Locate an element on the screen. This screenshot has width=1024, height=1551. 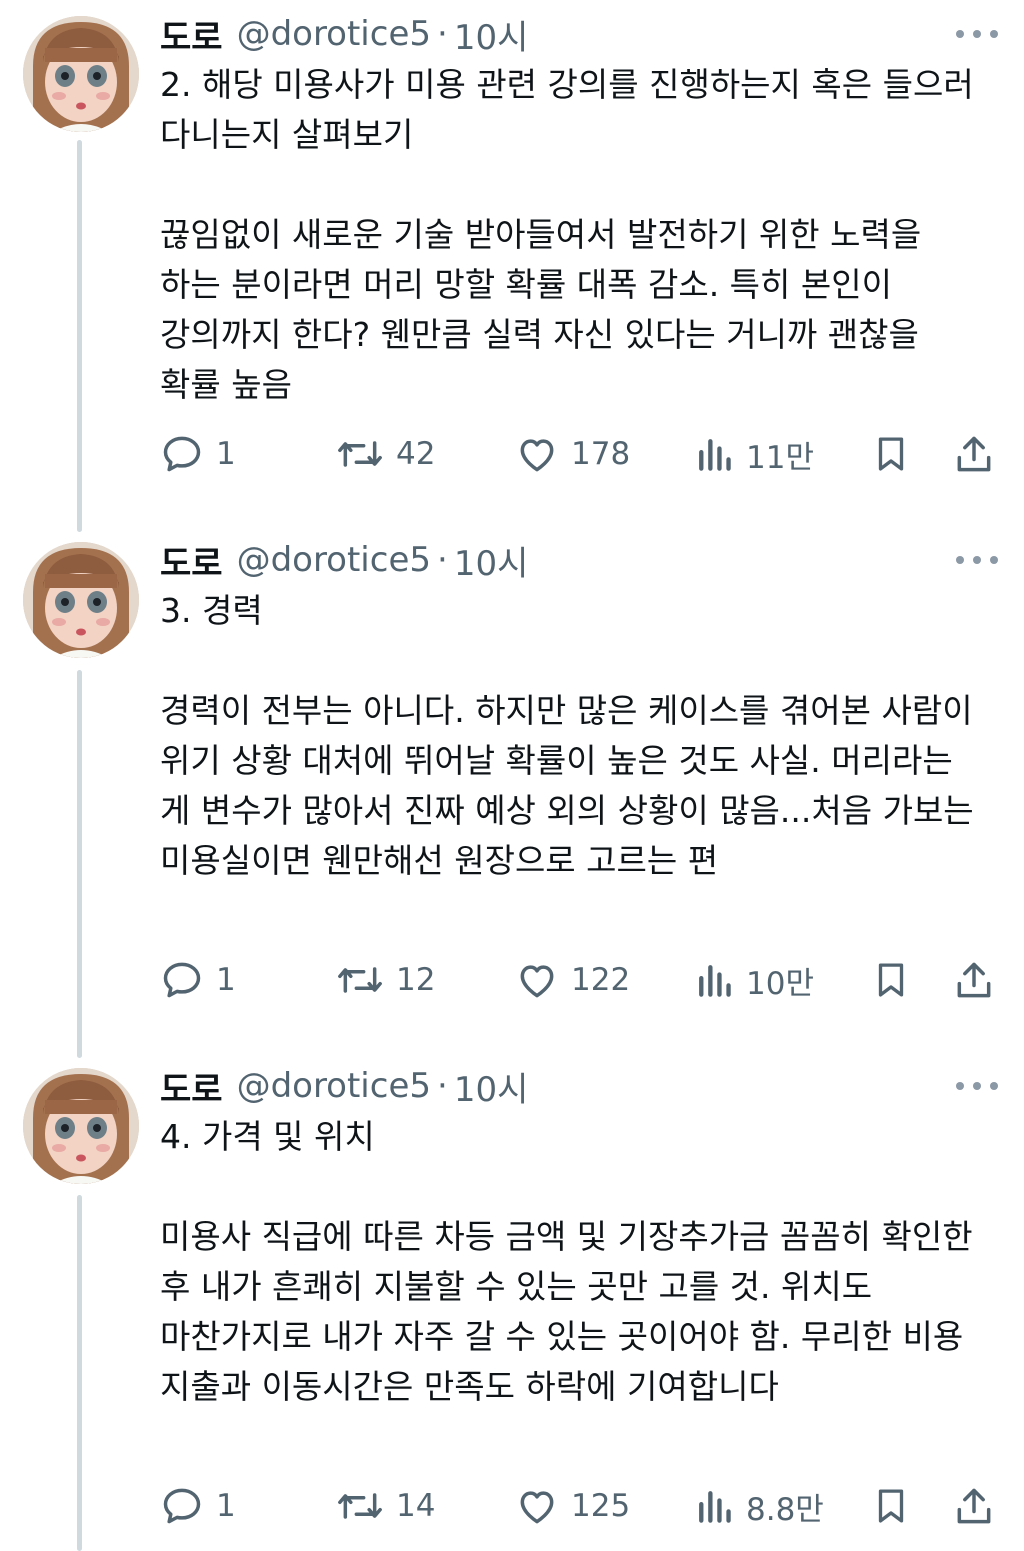
like-button: 125 is located at coordinates (572, 1506).